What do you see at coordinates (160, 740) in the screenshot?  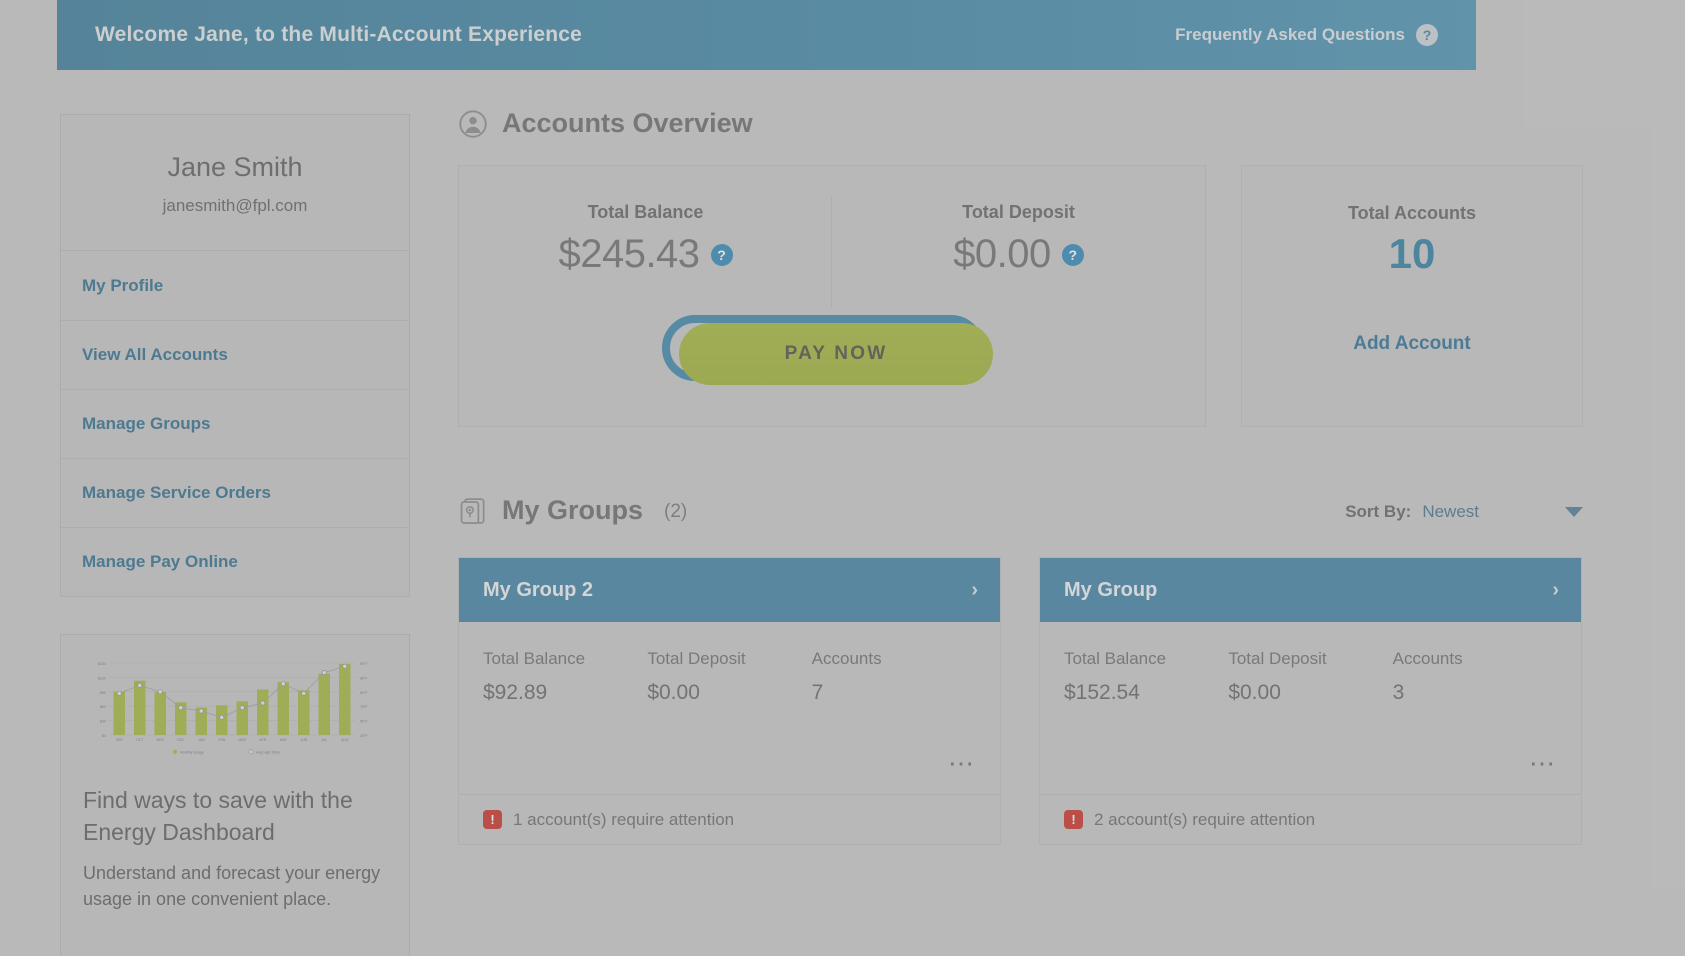 I see `svg-text: NOV` at bounding box center [160, 740].